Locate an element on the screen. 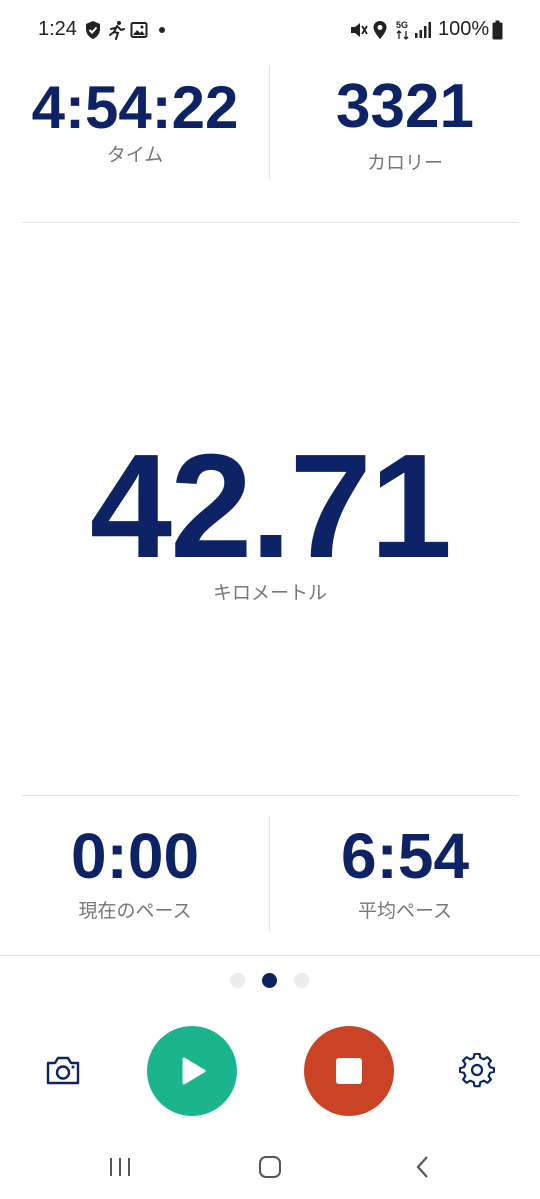 This screenshot has height=1199, width=540. average-pace-value: 6:54 is located at coordinates (405, 856).